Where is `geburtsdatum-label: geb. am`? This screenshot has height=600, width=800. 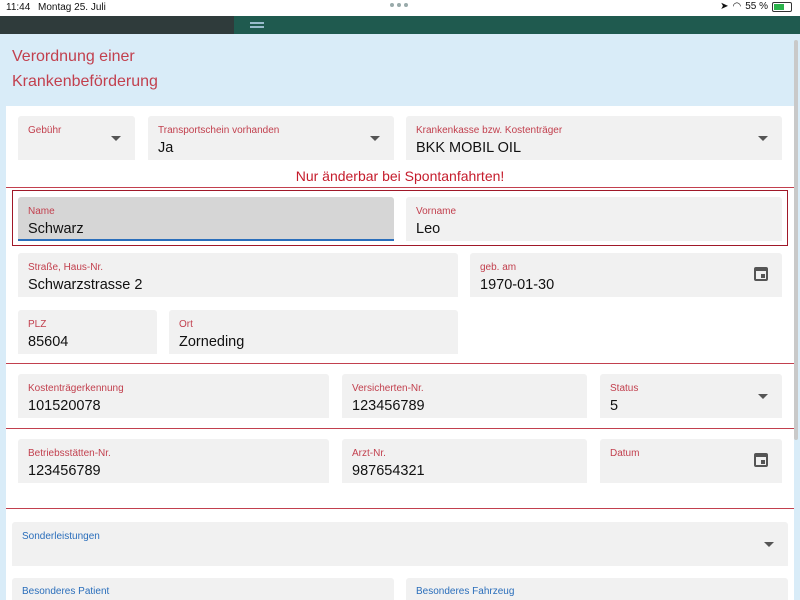
geburtsdatum-label: geb. am is located at coordinates (498, 267).